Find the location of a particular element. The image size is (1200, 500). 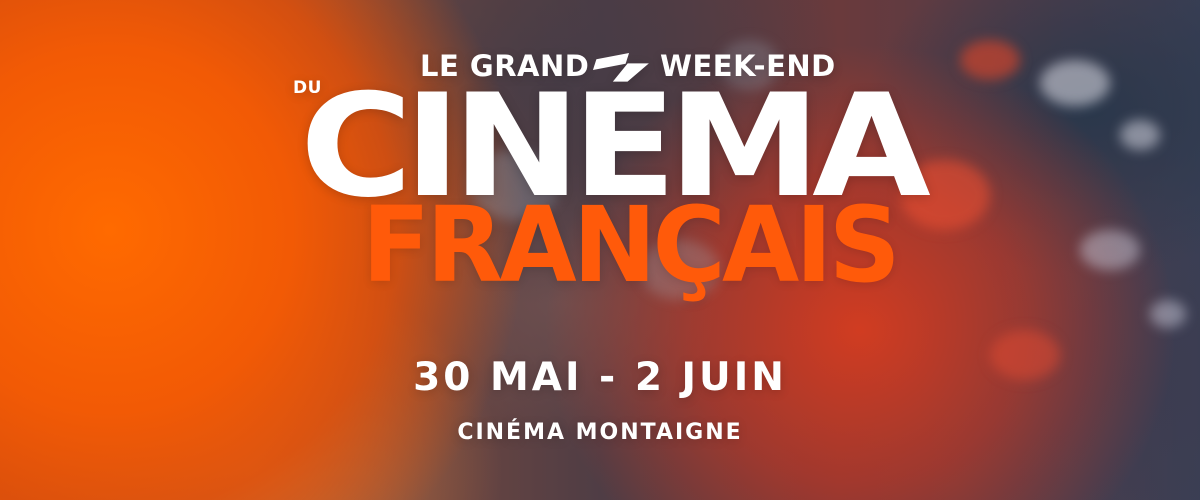

event-dates: 30 MAI - 2 JUIN is located at coordinates (600, 377).